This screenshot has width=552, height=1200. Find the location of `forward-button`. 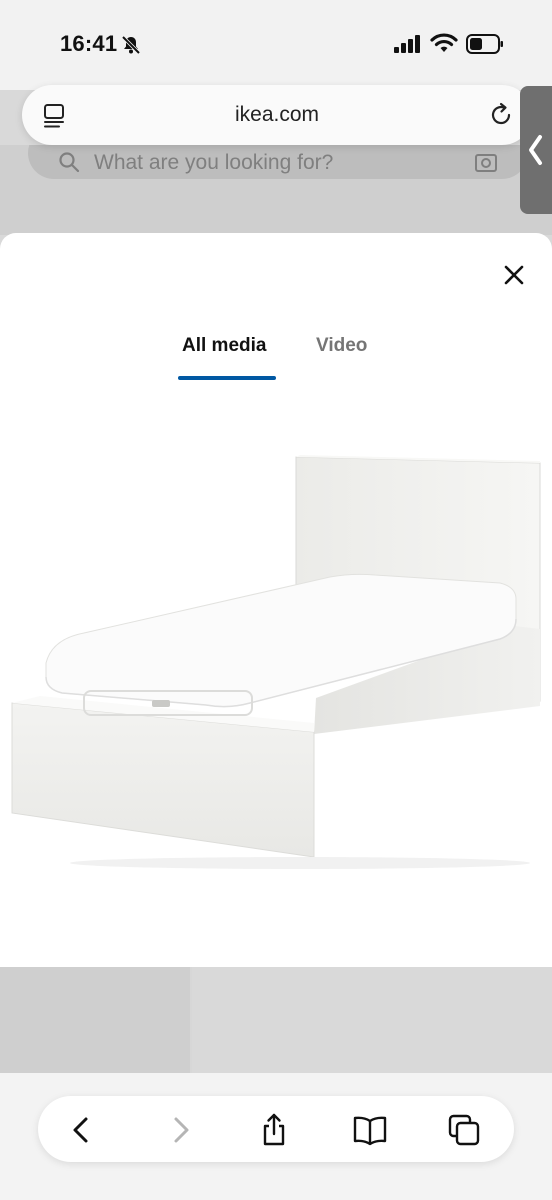

forward-button is located at coordinates (180, 1130).